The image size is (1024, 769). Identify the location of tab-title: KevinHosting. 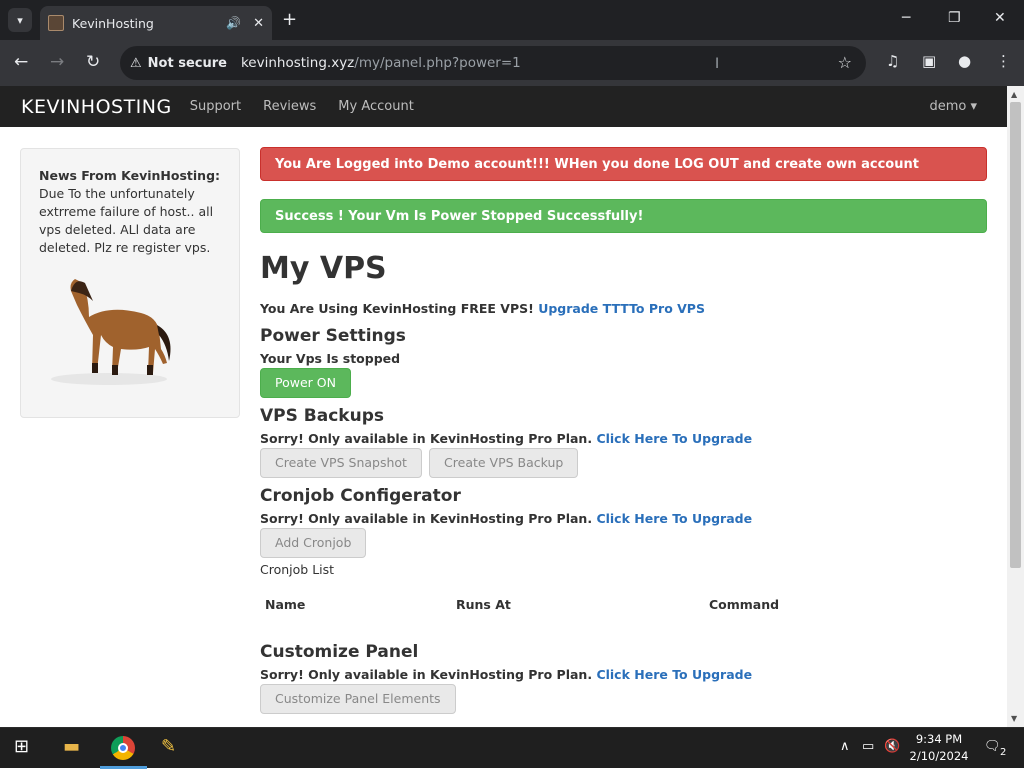
(113, 23).